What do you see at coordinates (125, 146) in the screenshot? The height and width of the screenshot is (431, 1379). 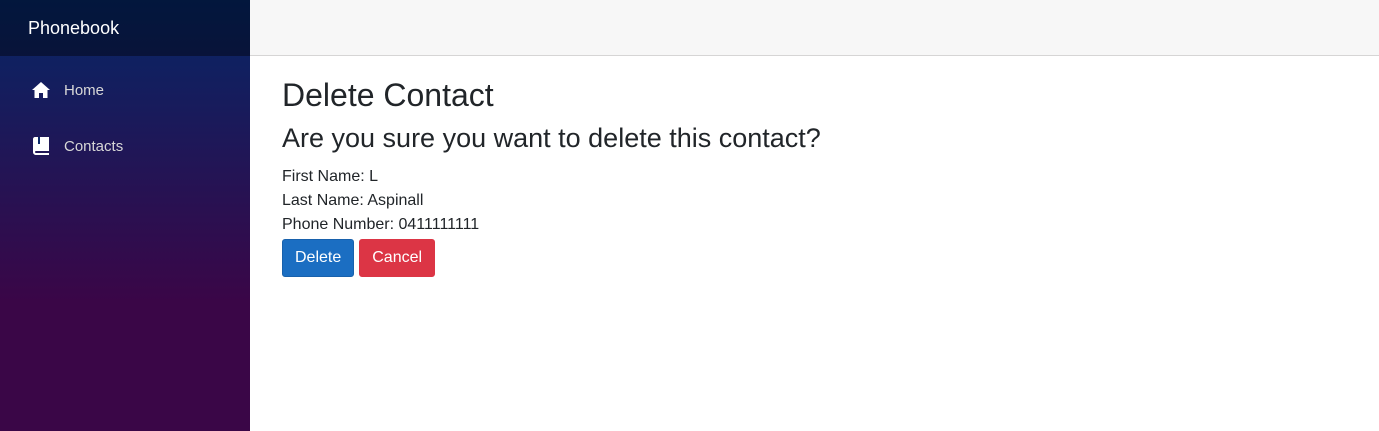 I see `sidebar-item-contacts: Contacts` at bounding box center [125, 146].